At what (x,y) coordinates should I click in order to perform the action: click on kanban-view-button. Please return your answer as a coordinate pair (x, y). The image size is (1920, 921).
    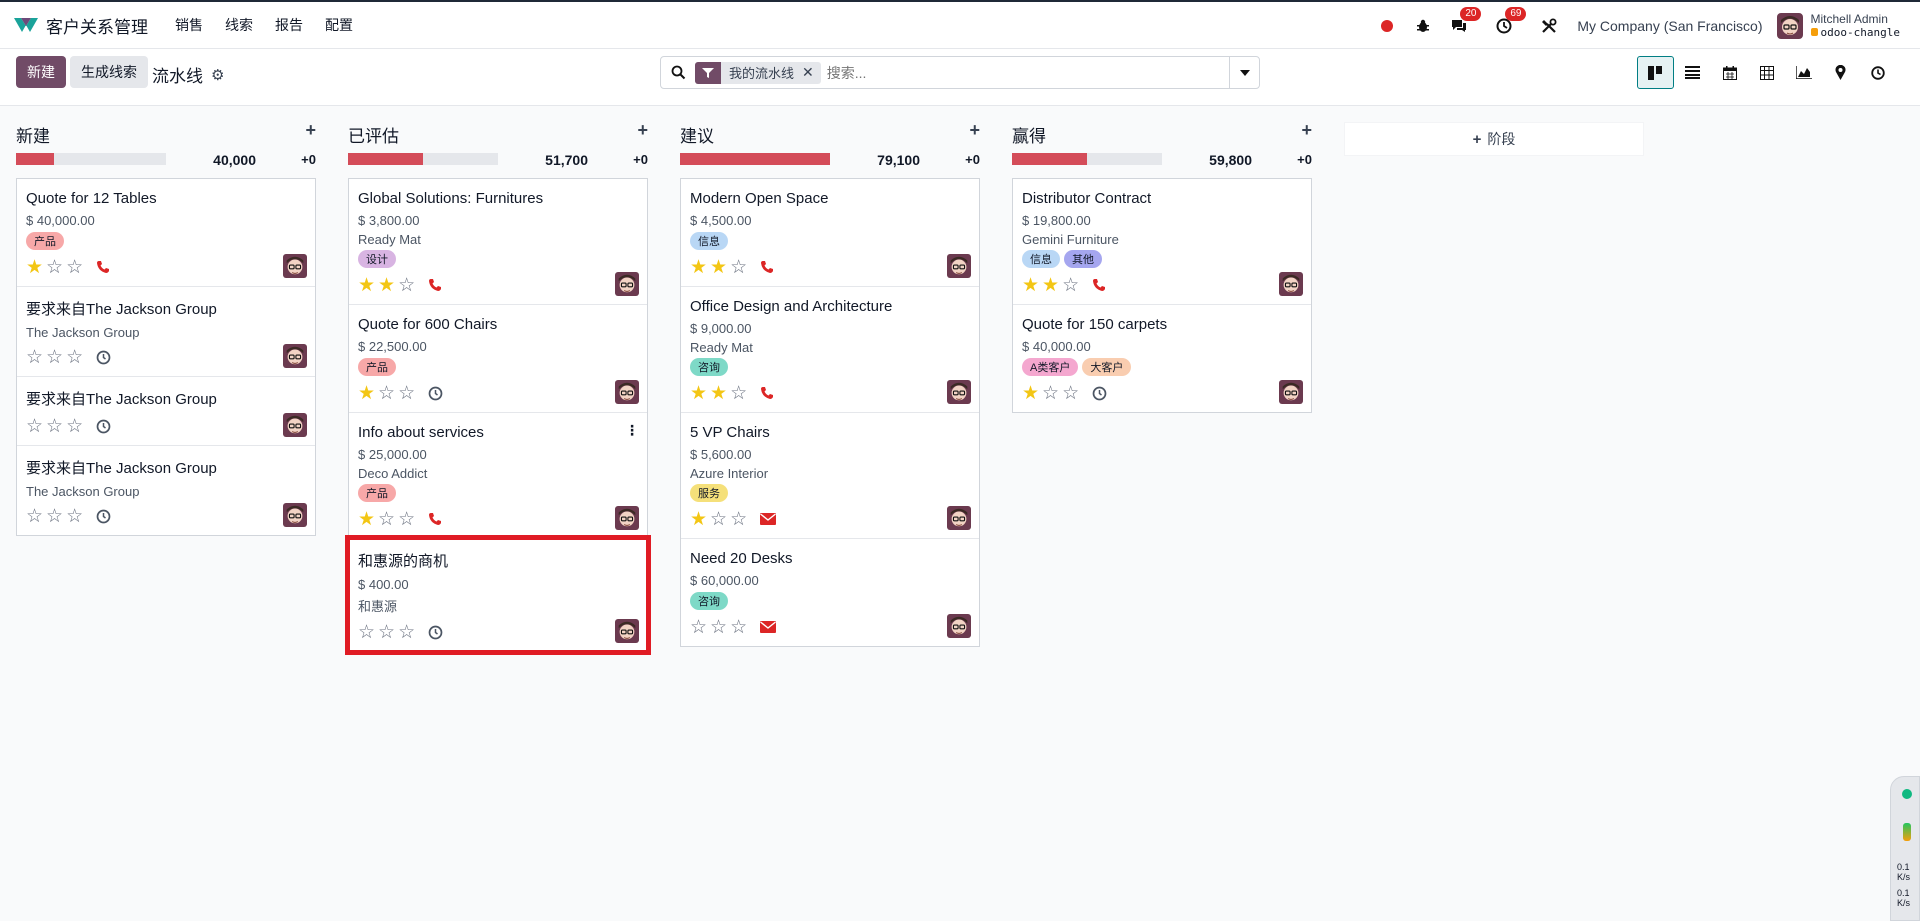
    Looking at the image, I should click on (1655, 72).